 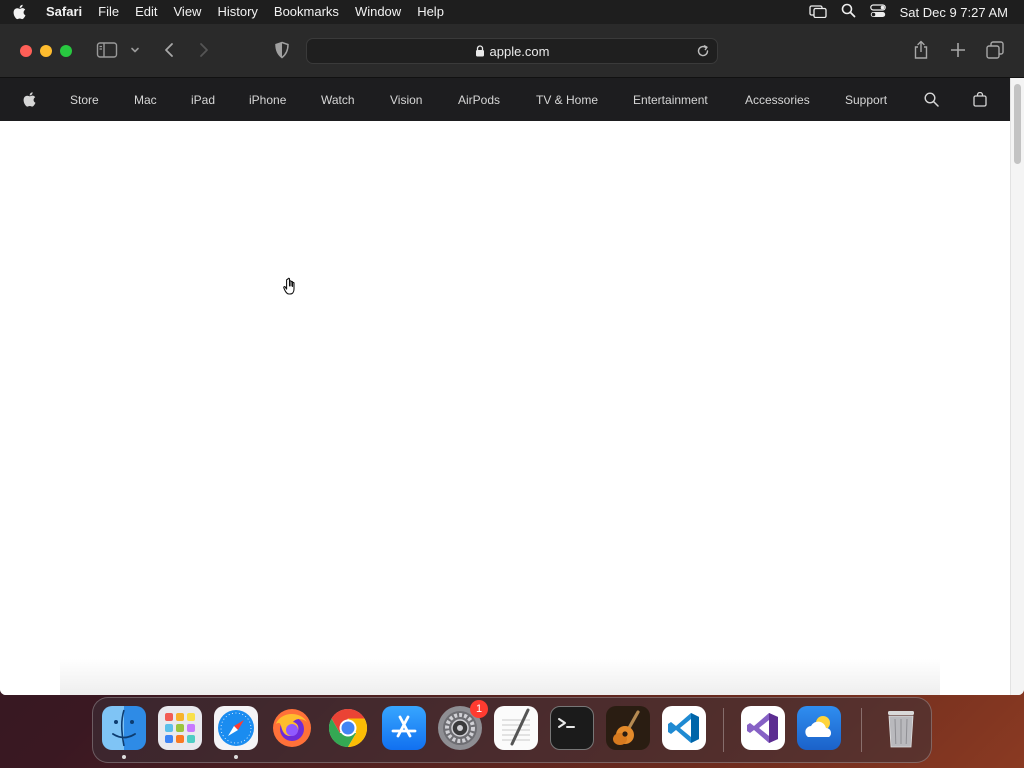 I want to click on nav-link-accessories: Accessories, so click(x=777, y=100).